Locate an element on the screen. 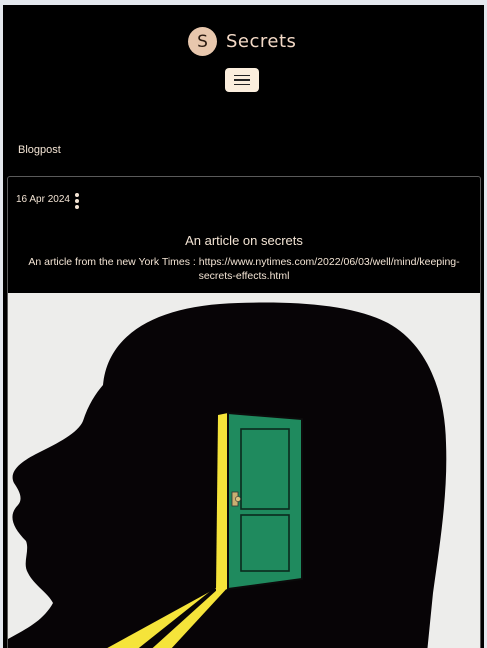  site-brand: S Secrets is located at coordinates (242, 41).